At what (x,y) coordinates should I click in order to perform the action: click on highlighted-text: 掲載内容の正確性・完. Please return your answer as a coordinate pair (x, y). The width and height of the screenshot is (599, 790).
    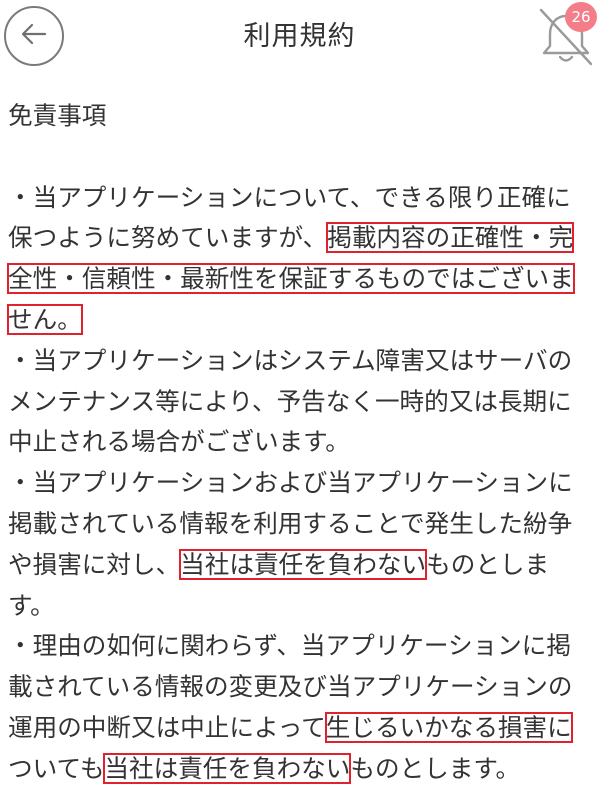
    Looking at the image, I should click on (450, 238).